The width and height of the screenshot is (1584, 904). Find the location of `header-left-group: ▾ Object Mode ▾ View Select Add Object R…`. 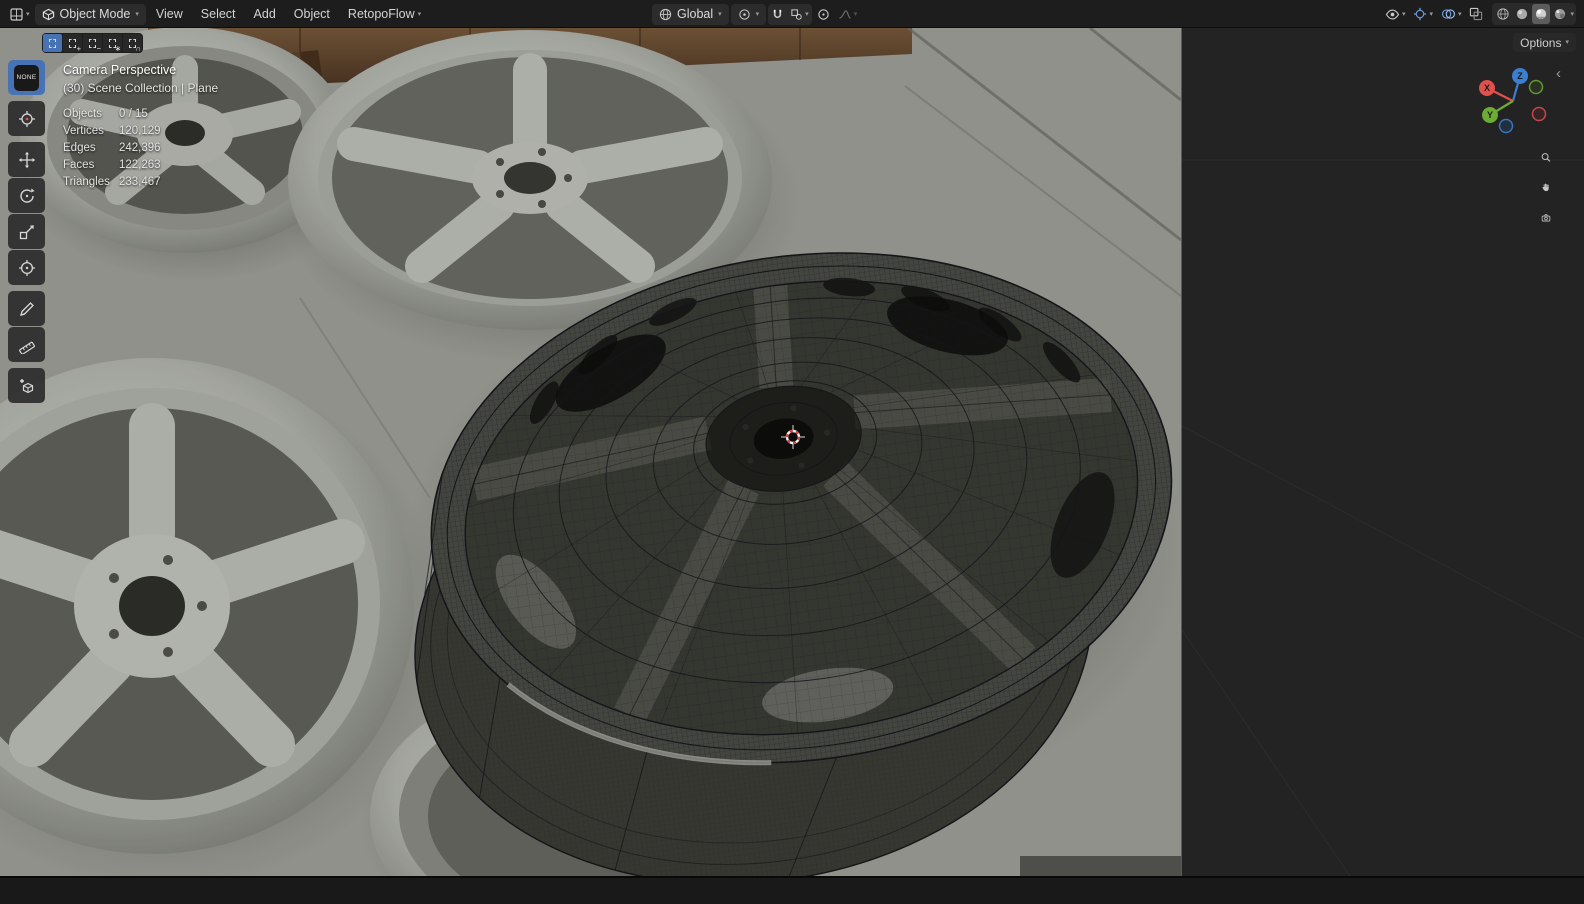

header-left-group: ▾ Object Mode ▾ View Select Add Object R… is located at coordinates (217, 14).